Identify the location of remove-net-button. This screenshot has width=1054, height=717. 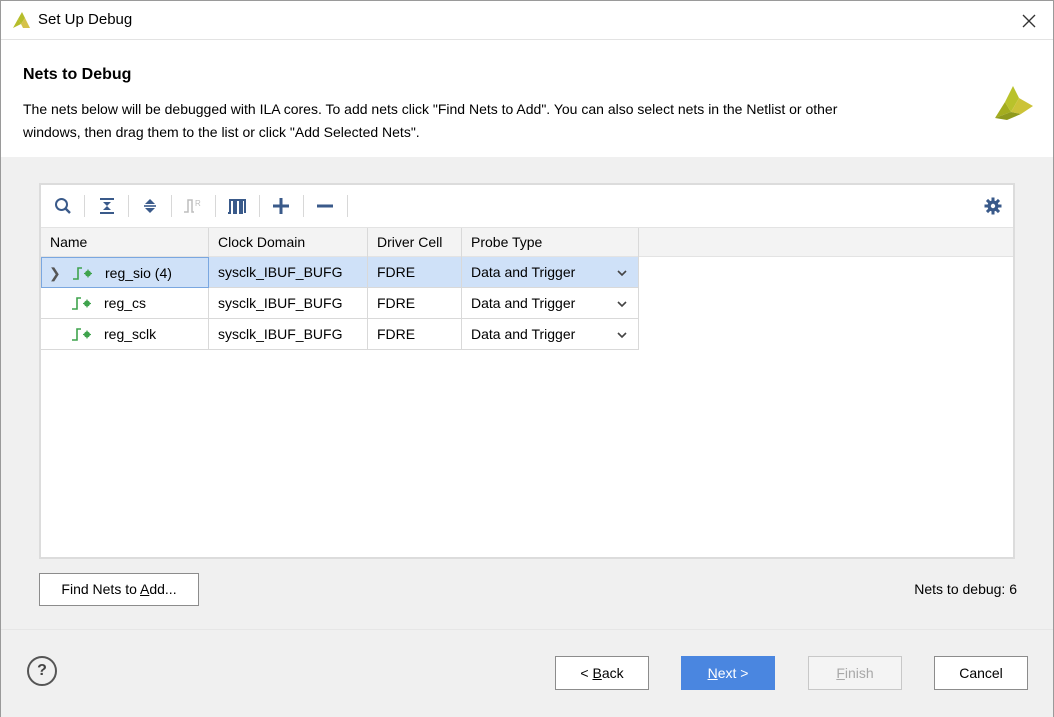
(325, 206).